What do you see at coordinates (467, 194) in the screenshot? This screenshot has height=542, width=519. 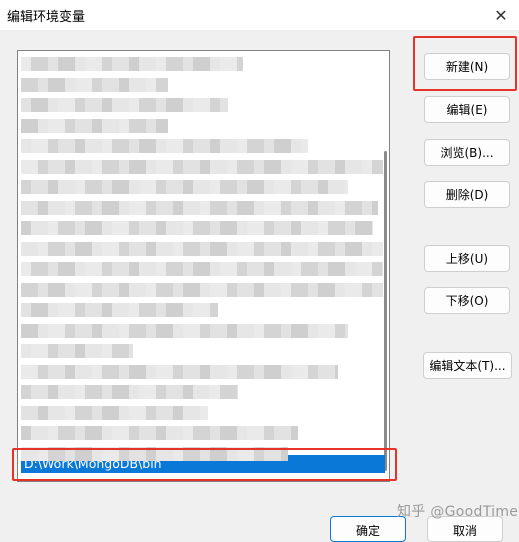 I see `delete-button: 删除(D)` at bounding box center [467, 194].